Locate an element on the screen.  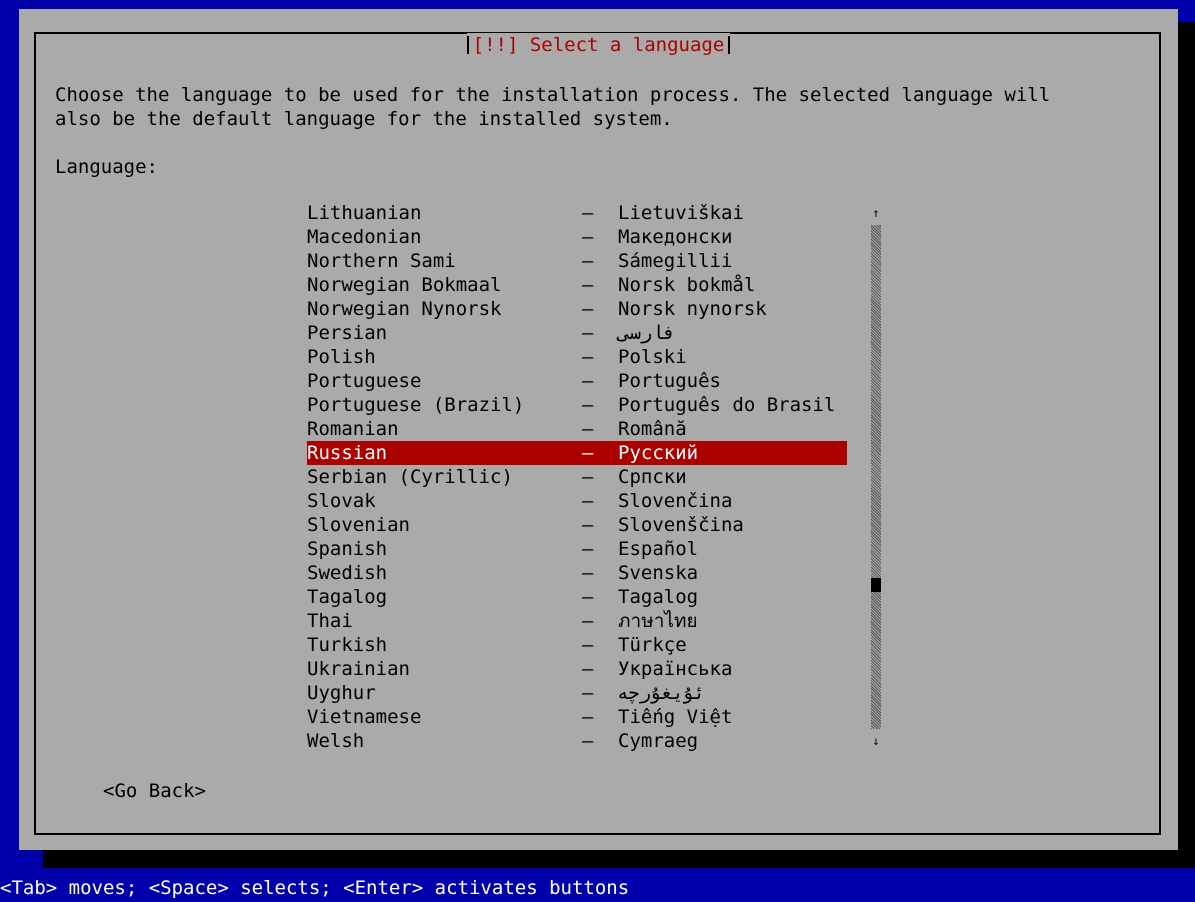
language-item: Slovenian – Slovenščina is located at coordinates (577, 525).